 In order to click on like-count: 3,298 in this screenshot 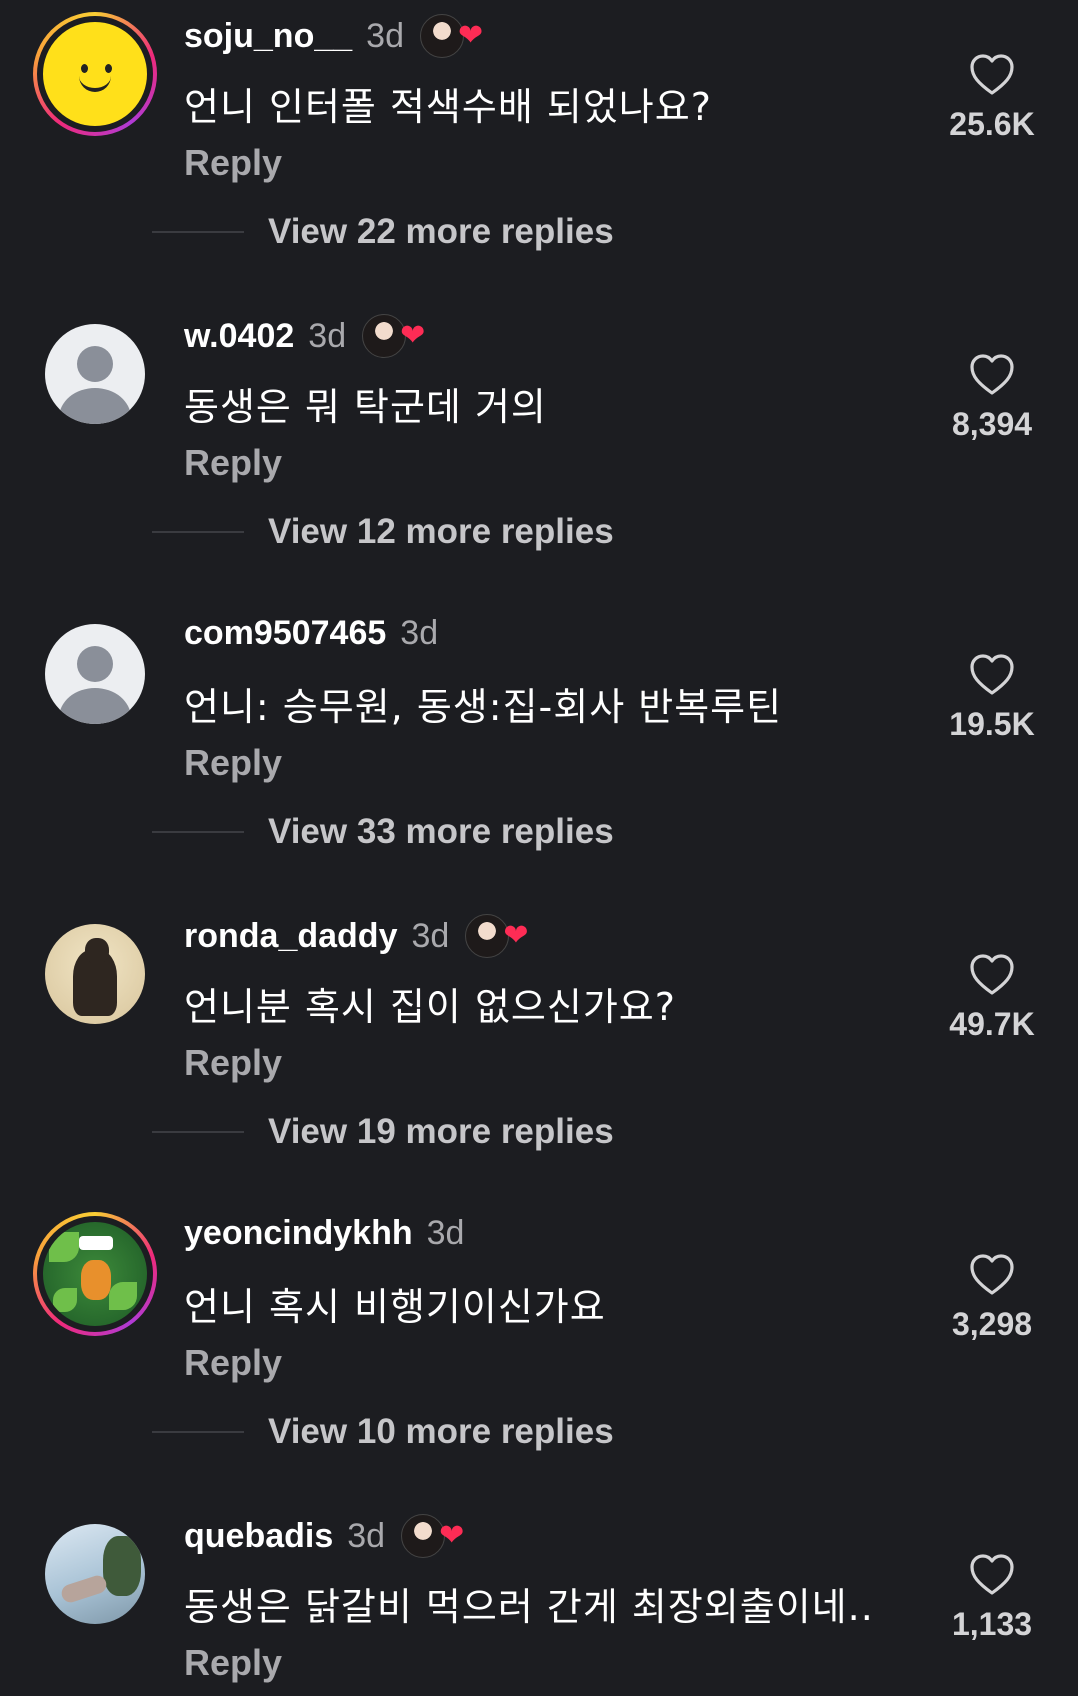, I will do `click(992, 1324)`.